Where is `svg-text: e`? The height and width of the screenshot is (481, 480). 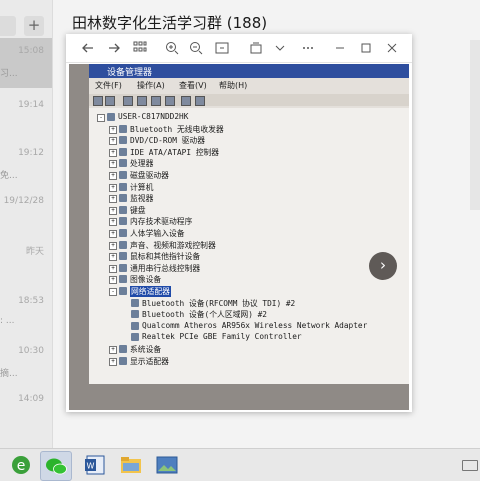 svg-text: e is located at coordinates (21, 466).